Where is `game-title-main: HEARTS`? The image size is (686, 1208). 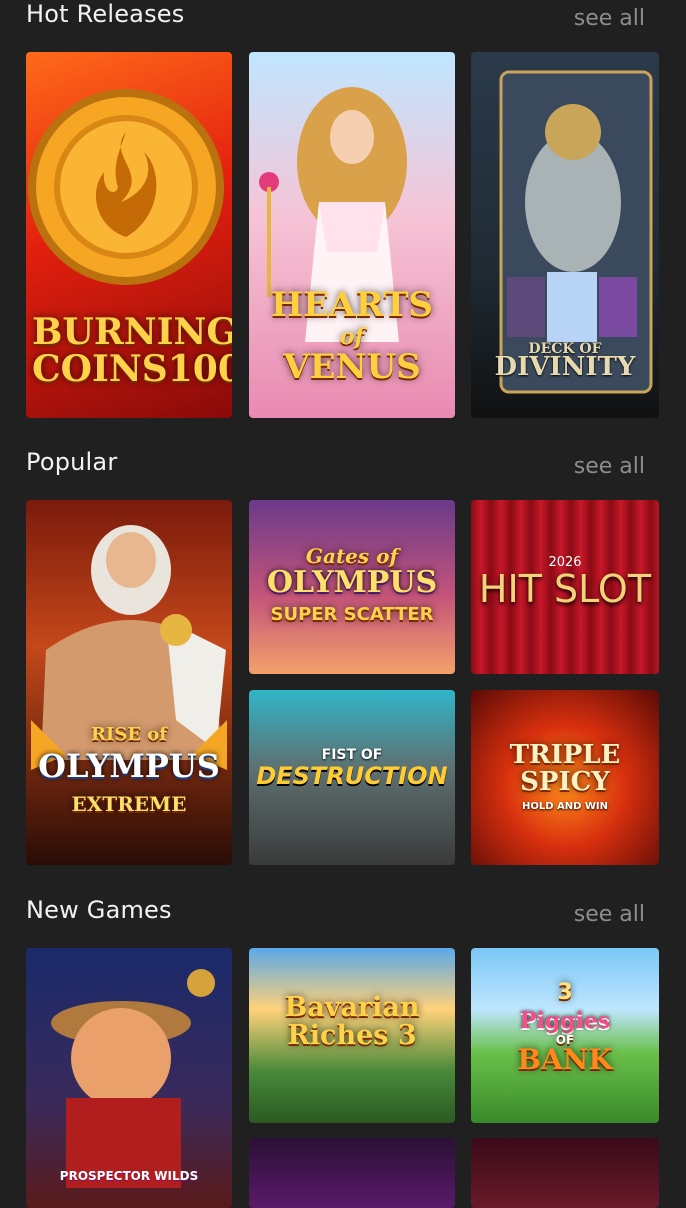
game-title-main: HEARTS is located at coordinates (352, 305).